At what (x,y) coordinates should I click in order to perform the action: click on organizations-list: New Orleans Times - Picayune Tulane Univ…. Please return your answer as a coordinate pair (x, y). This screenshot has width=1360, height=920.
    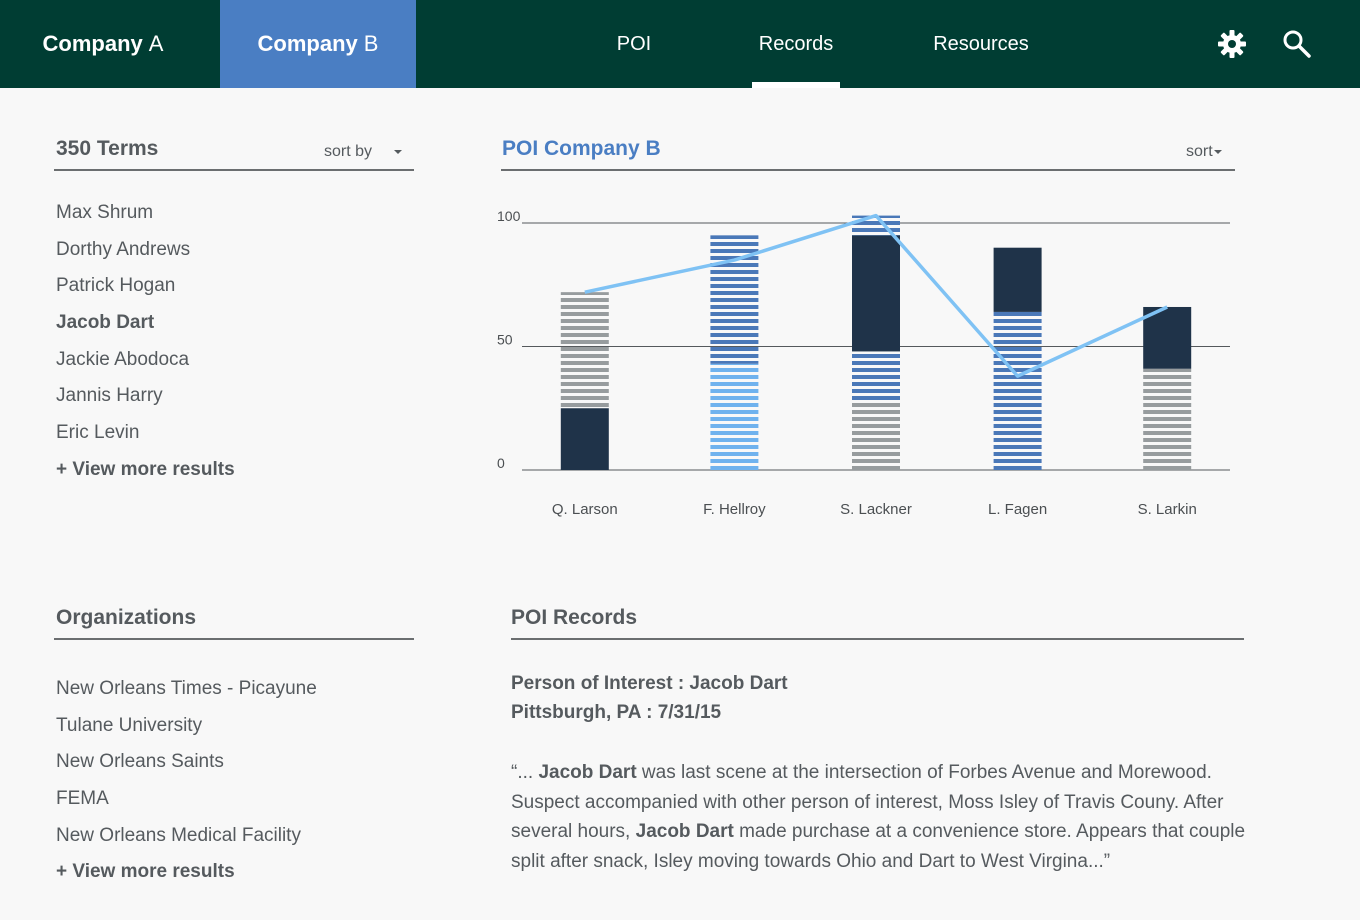
    Looking at the image, I should click on (186, 788).